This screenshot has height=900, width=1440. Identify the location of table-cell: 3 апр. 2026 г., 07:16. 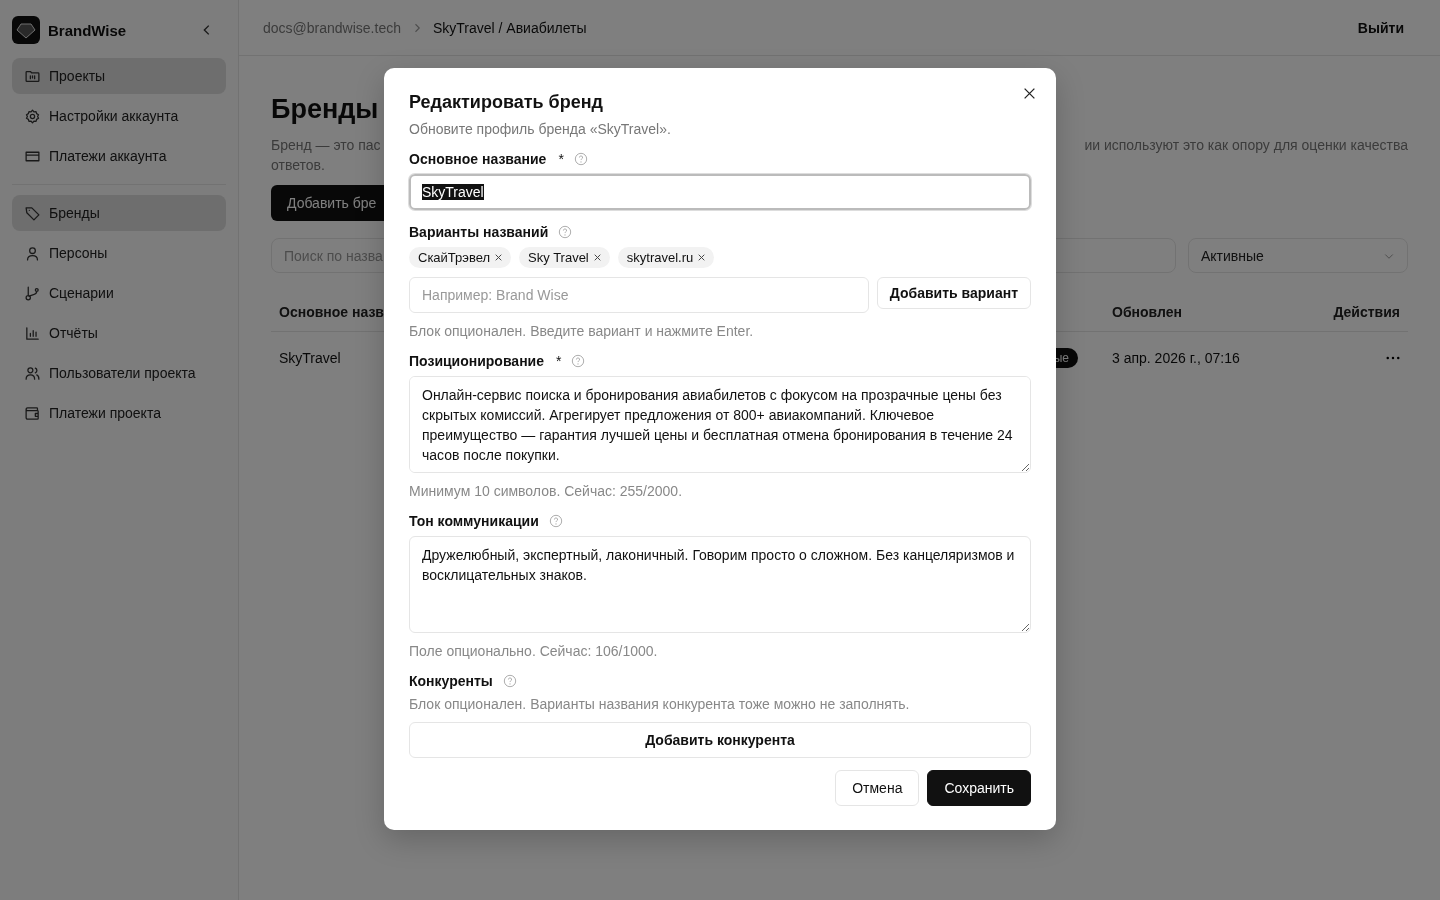
(1176, 358).